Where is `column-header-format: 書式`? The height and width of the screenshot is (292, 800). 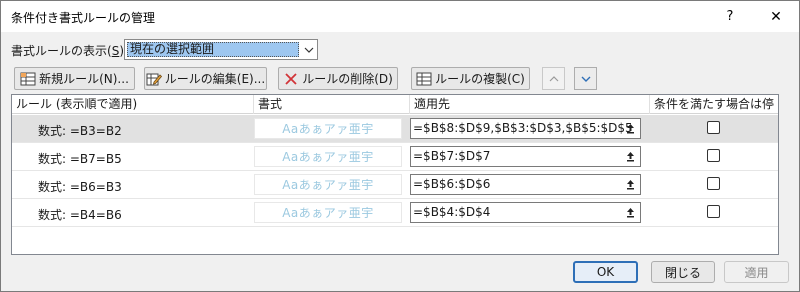
column-header-format: 書式 is located at coordinates (332, 104).